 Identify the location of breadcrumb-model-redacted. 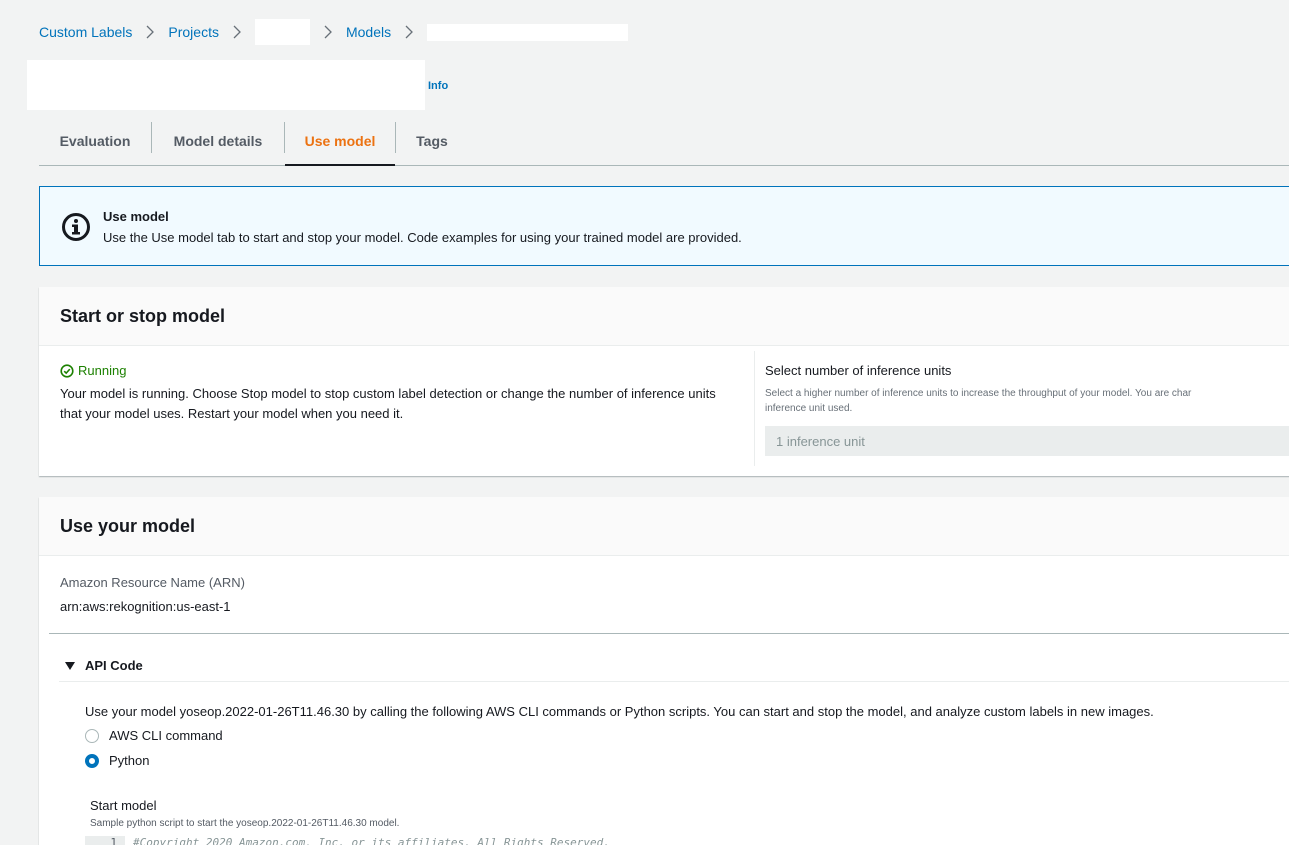
(528, 32).